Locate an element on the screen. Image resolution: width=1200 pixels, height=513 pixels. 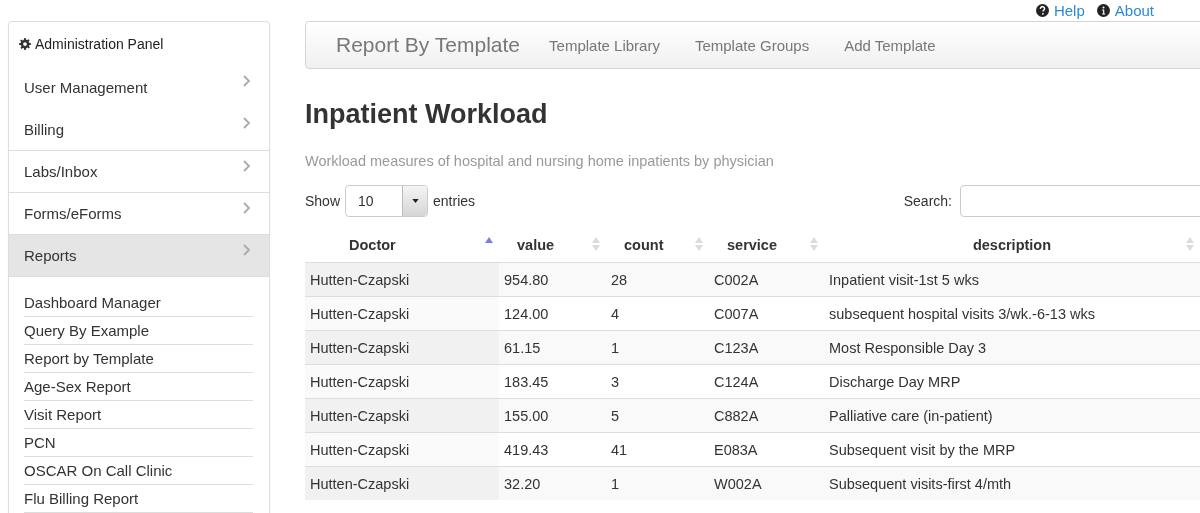
page-title: Inpatient Workload is located at coordinates (427, 115).